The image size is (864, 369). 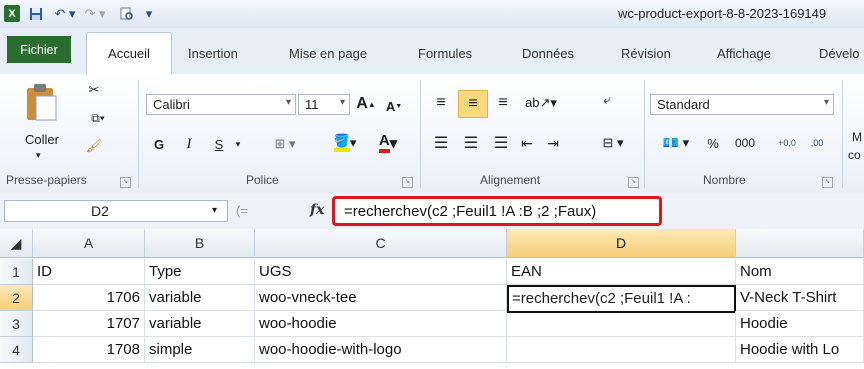 What do you see at coordinates (65, 13) in the screenshot?
I see `undo-icon: ↶ ▾` at bounding box center [65, 13].